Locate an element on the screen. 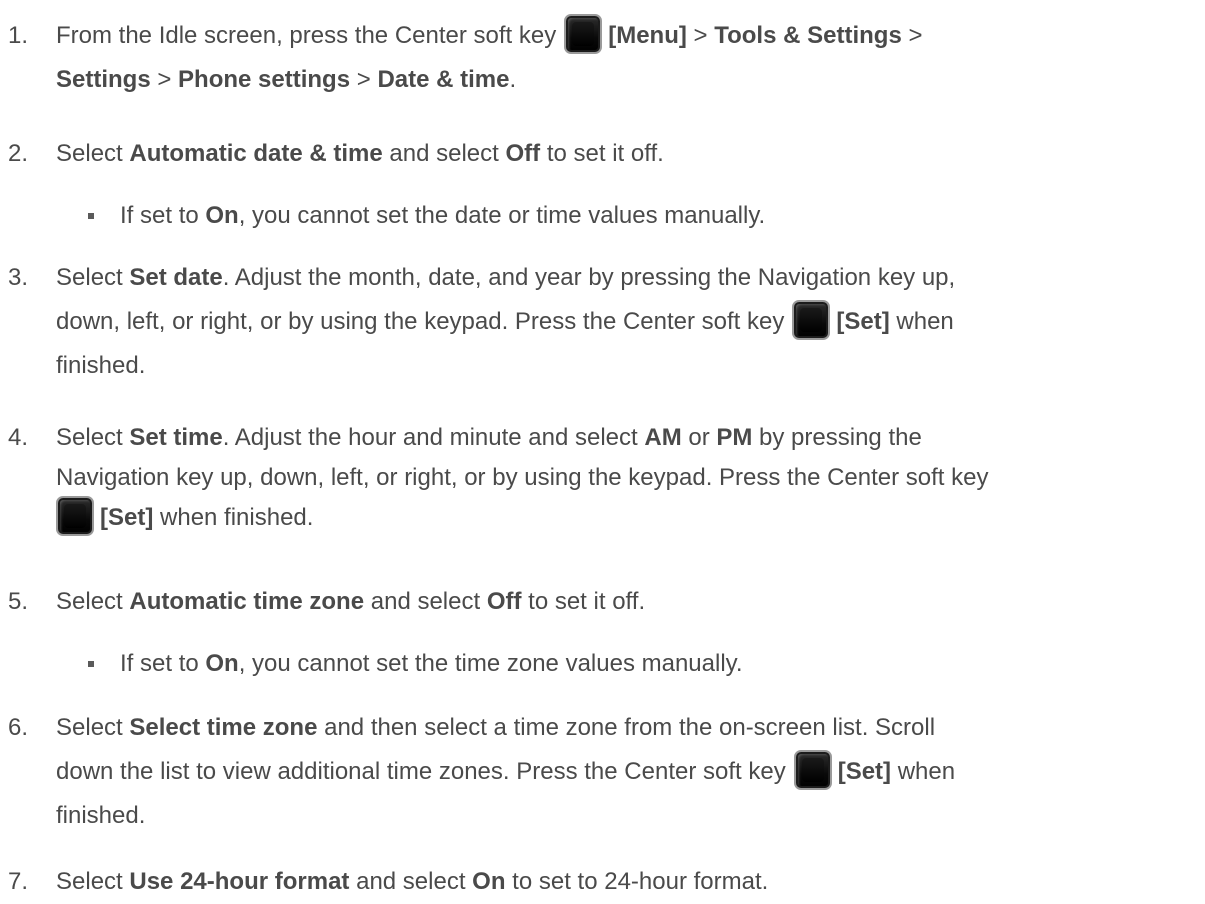 The height and width of the screenshot is (904, 1205). step-number: 3. is located at coordinates (18, 277).